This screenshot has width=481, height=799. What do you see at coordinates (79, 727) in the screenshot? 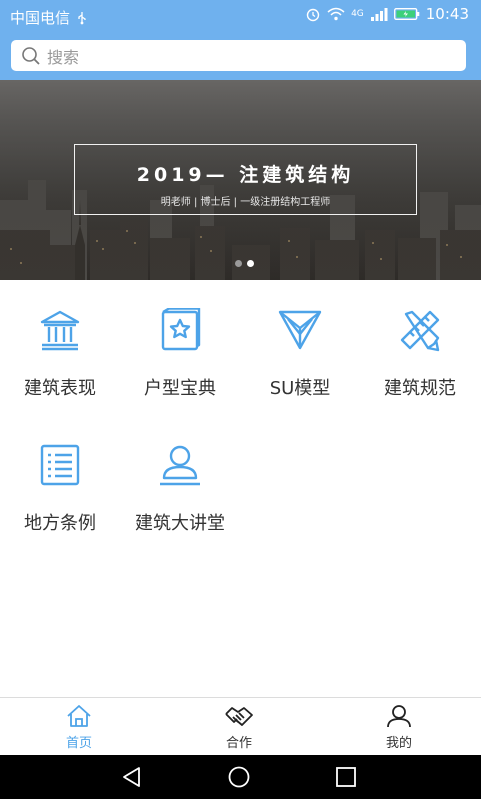
I see `nav-tab-home: 首页` at bounding box center [79, 727].